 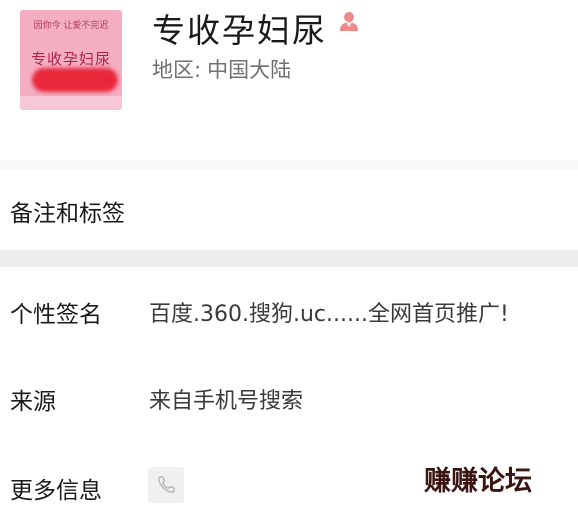 I want to click on watermark: 赚赚论坛, so click(x=478, y=481).